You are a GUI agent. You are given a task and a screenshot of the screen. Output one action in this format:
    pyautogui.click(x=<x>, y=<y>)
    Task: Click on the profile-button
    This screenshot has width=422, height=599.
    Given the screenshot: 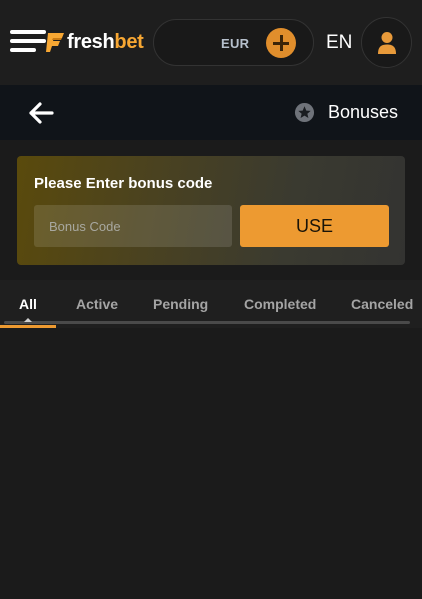 What is the action you would take?
    pyautogui.click(x=386, y=42)
    